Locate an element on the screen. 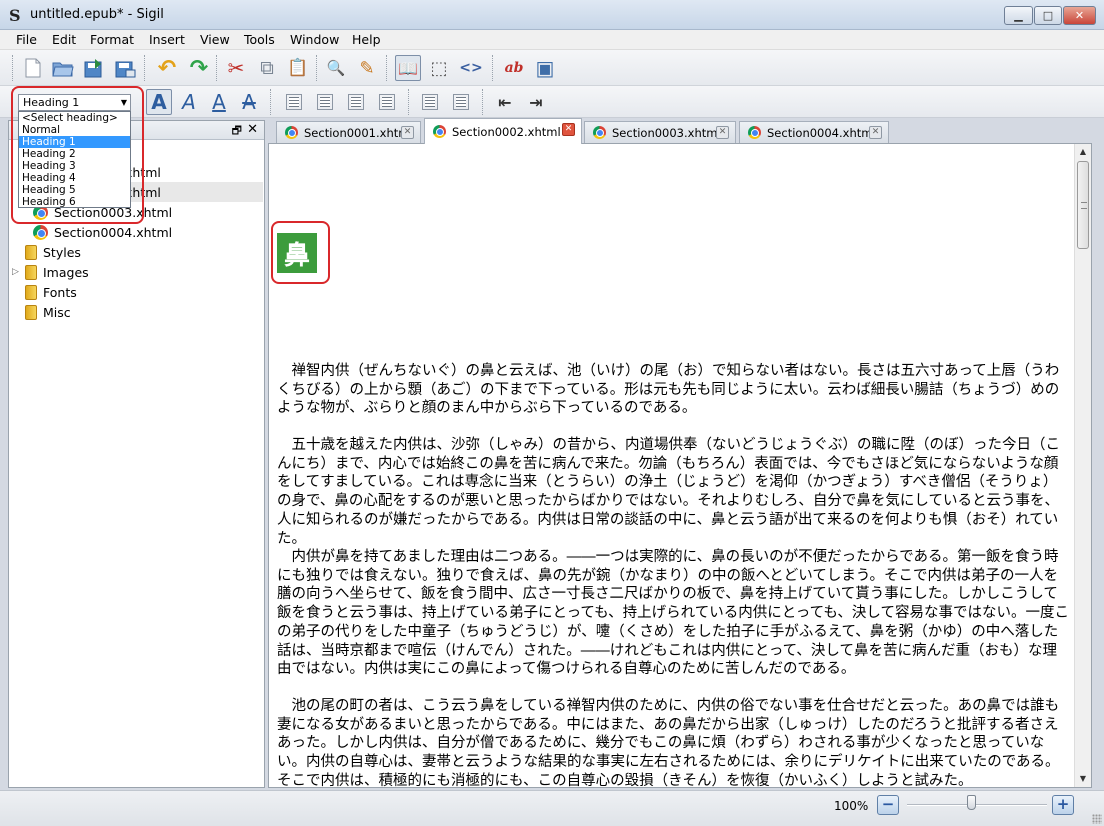  tree-item-section0004: Section0004.xhtml is located at coordinates (102, 232).